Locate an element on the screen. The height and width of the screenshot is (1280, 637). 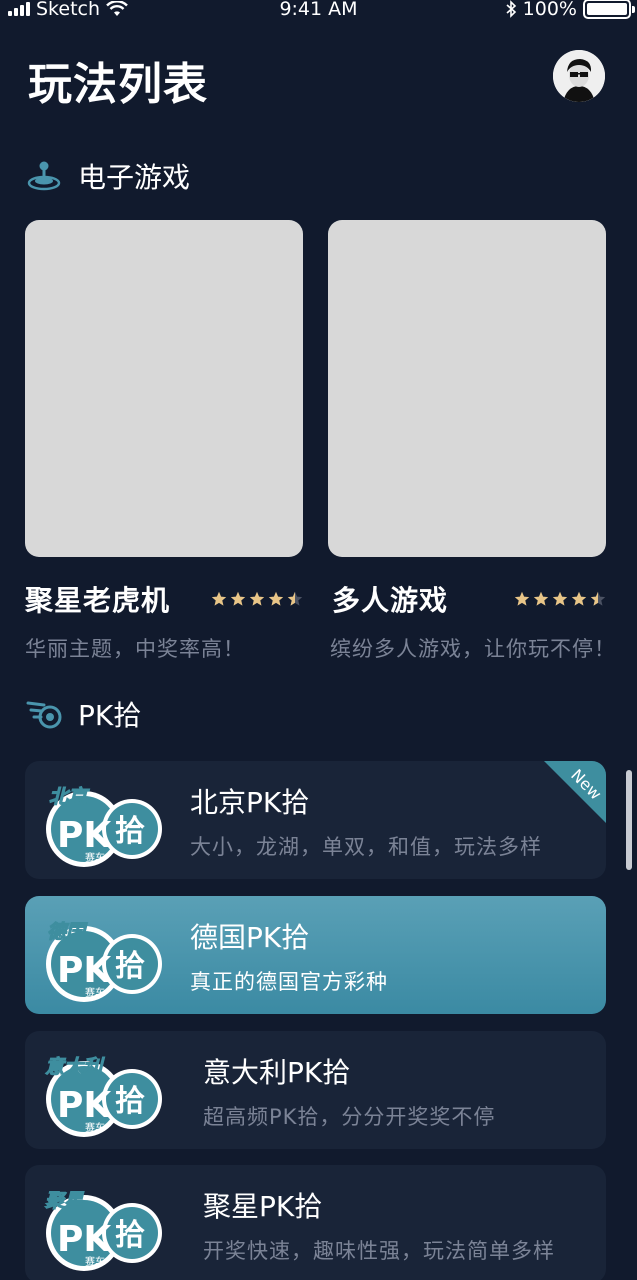
battery-percent: 100% is located at coordinates (549, 10).